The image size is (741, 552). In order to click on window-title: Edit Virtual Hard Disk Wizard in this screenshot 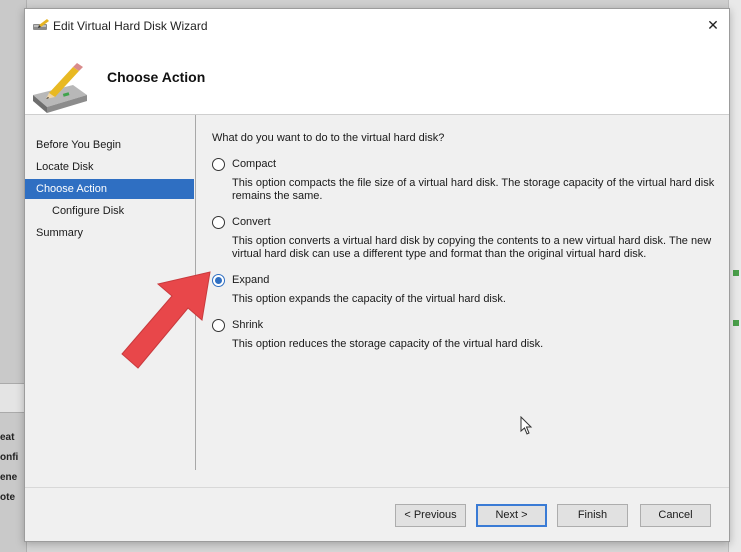, I will do `click(130, 26)`.